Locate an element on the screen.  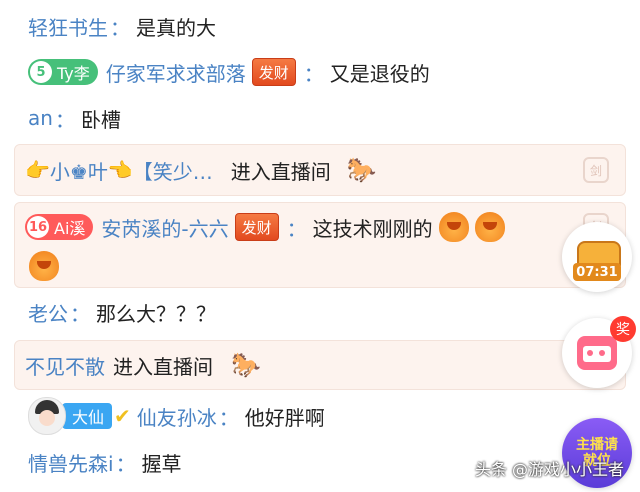
chat-message: 老公 ： 那么大？？？ is located at coordinates (122, 312).